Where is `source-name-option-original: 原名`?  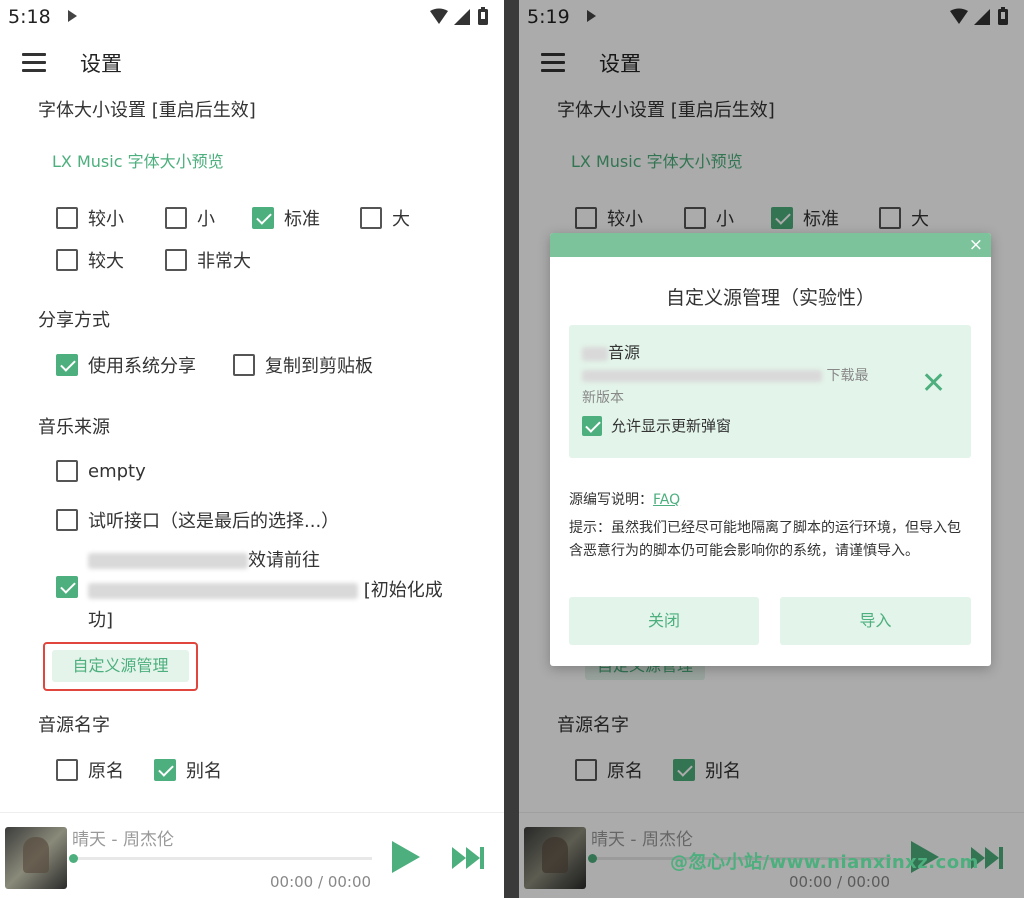
source-name-option-original: 原名 is located at coordinates (90, 770).